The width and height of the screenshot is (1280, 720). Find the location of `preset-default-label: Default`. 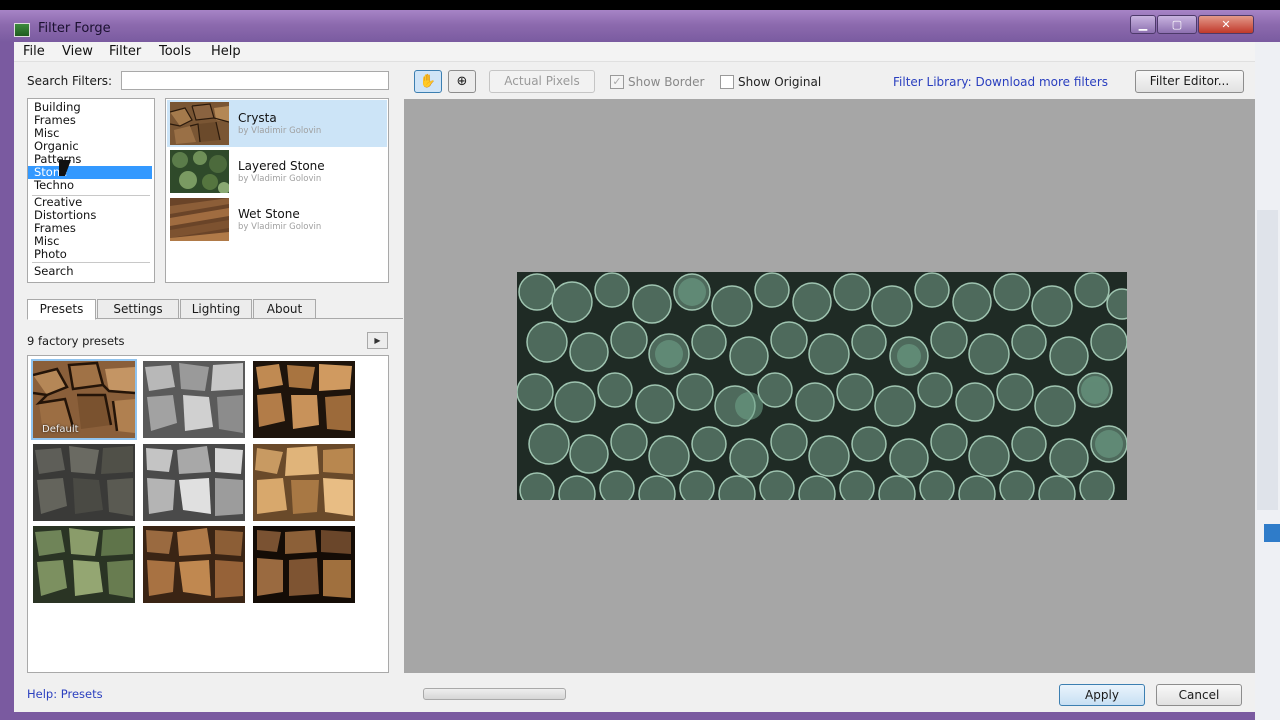

preset-default-label: Default is located at coordinates (60, 429).